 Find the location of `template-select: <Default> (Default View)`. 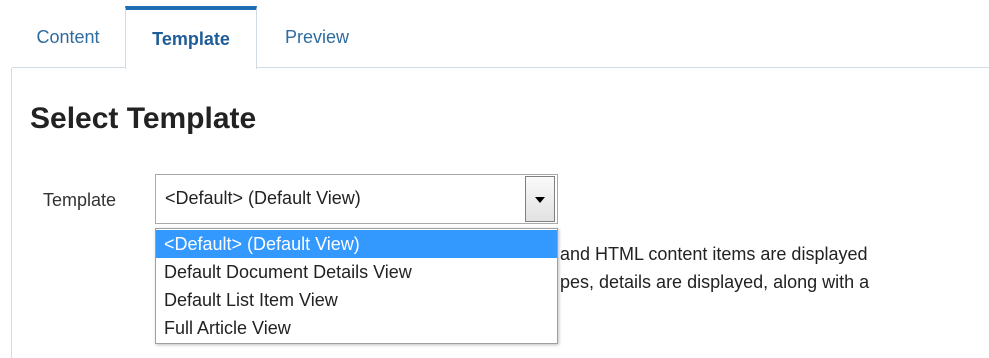

template-select: <Default> (Default View) is located at coordinates (356, 199).